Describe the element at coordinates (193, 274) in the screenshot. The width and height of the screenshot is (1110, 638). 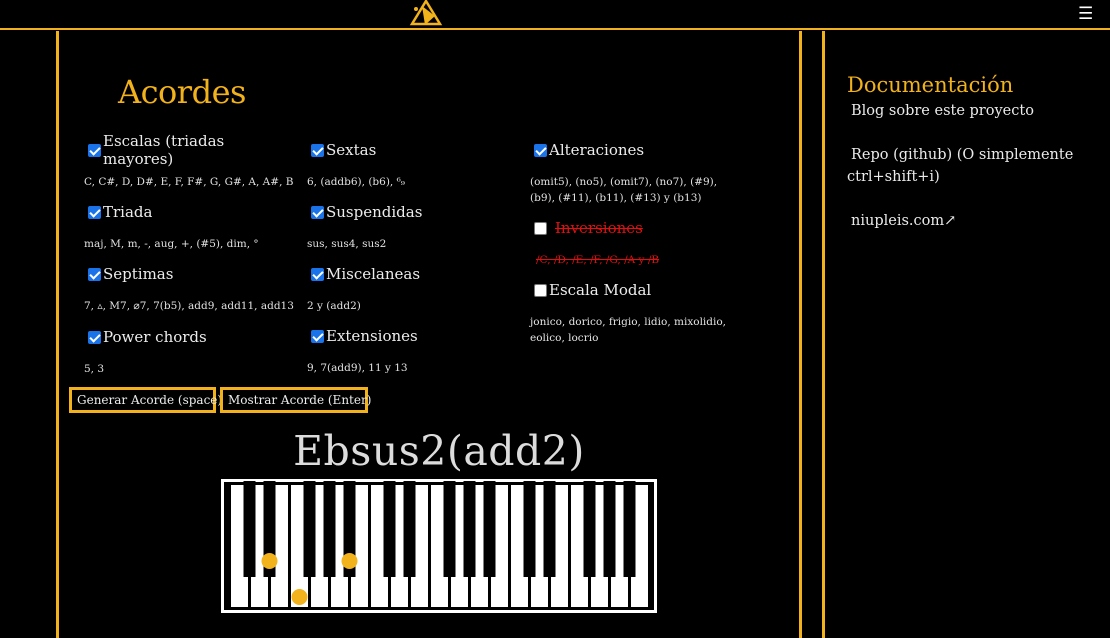
I see `option-septimas: Septimas` at that location.